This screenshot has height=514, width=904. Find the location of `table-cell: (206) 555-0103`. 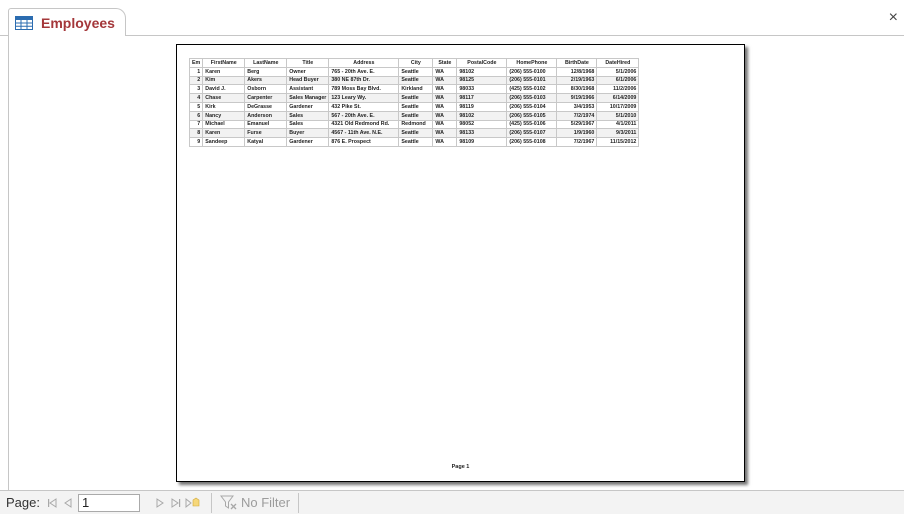

table-cell: (206) 555-0103 is located at coordinates (532, 98).